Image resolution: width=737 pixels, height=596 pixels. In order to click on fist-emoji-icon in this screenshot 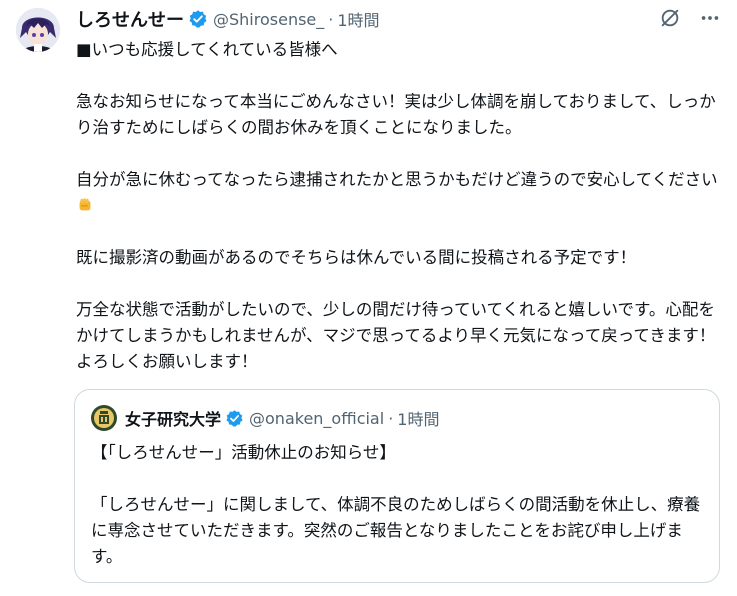, I will do `click(85, 205)`.